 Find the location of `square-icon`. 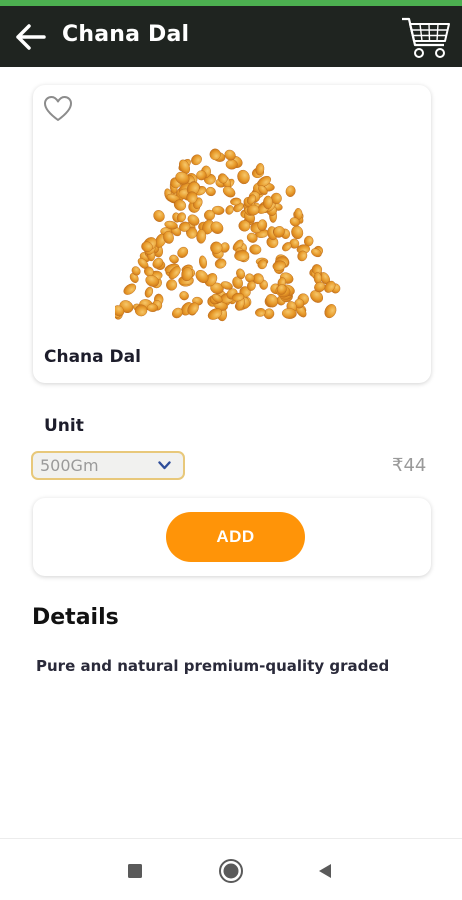

square-icon is located at coordinates (135, 871).